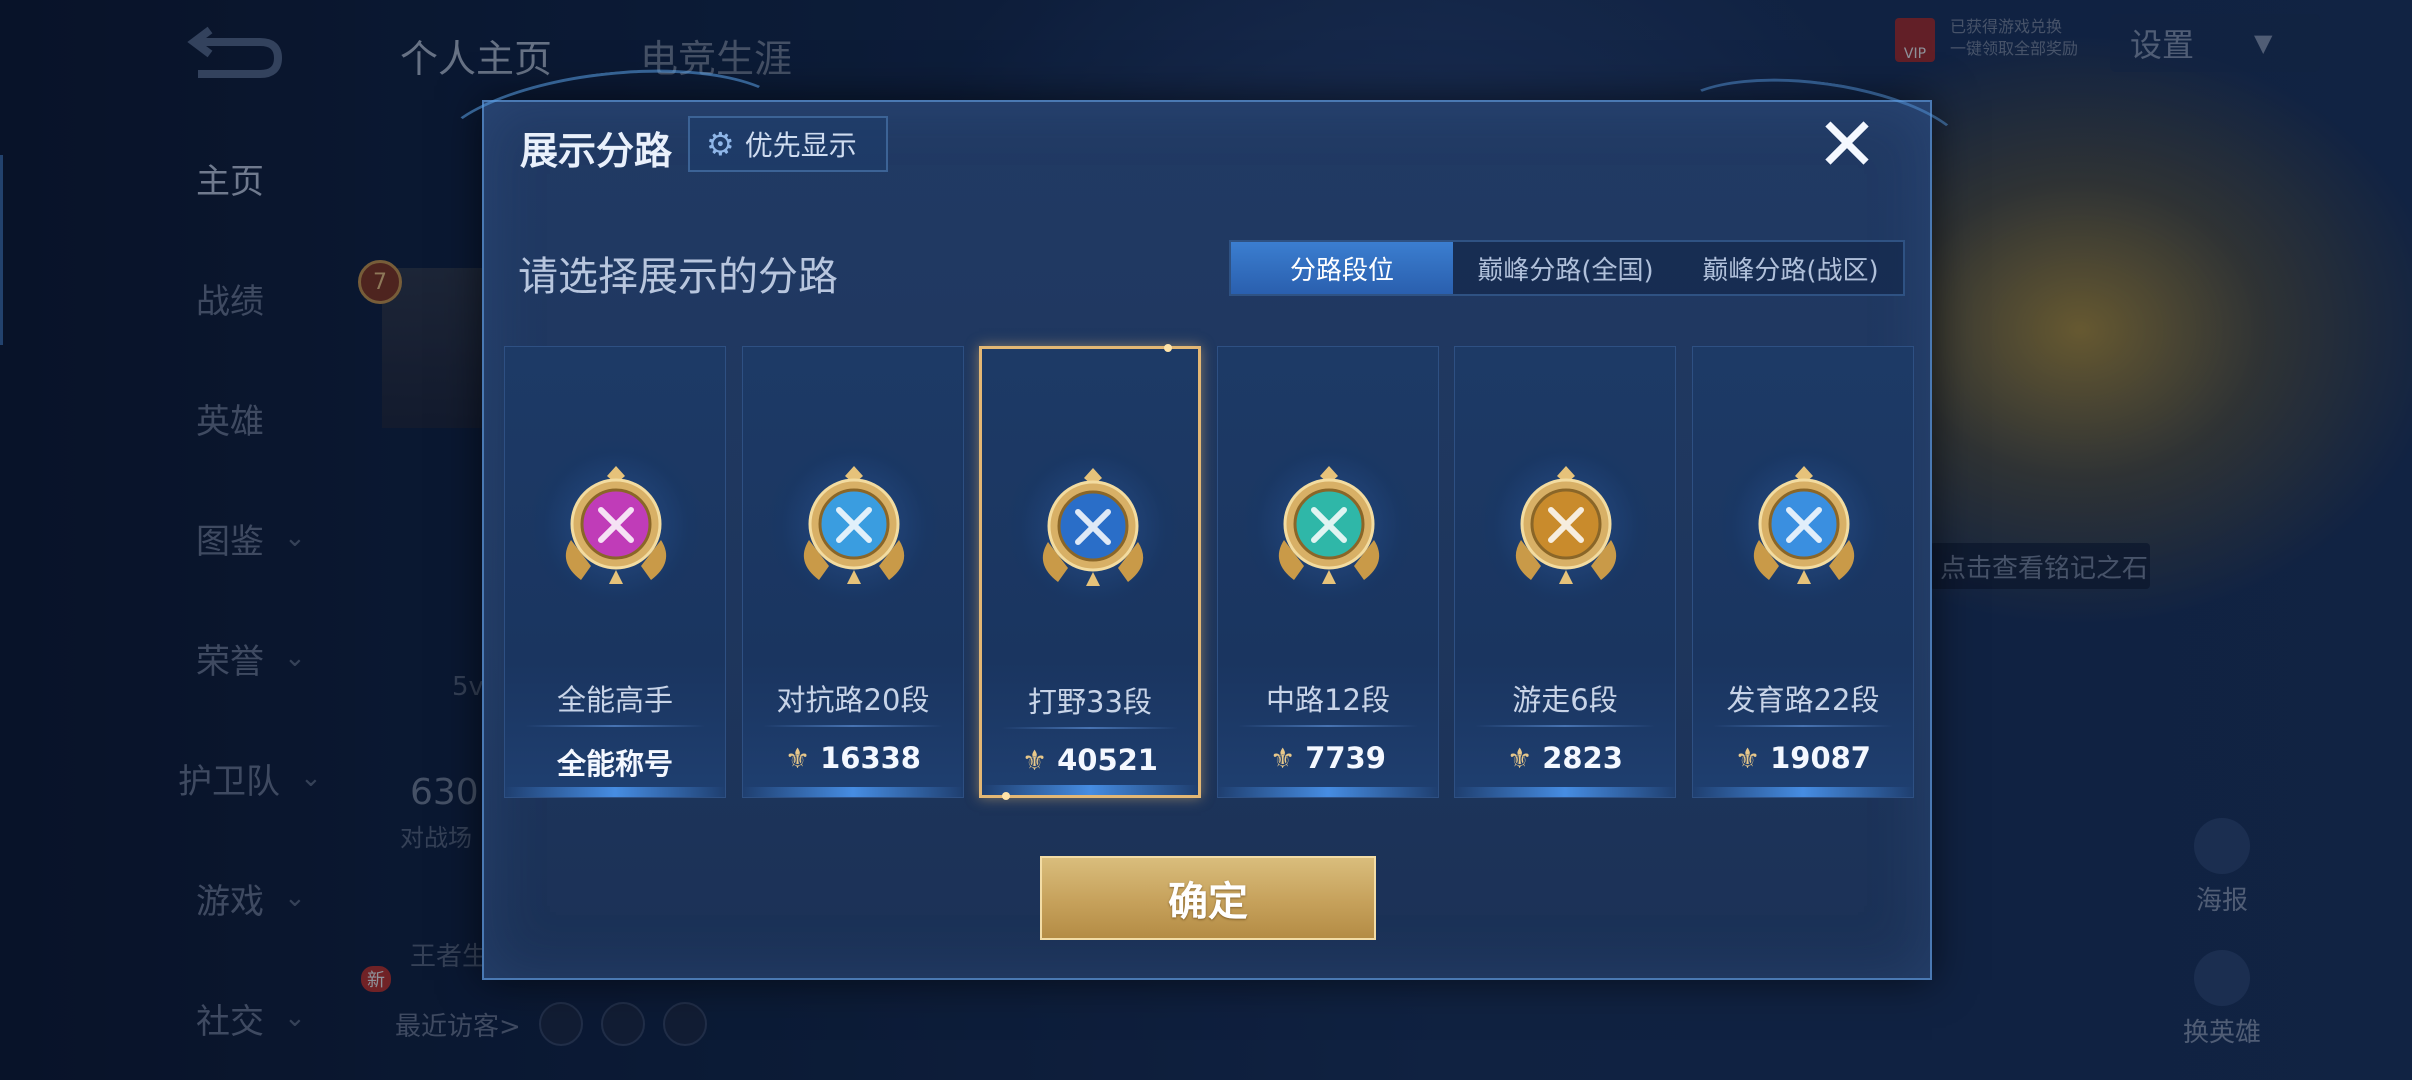  Describe the element at coordinates (1093, 527) in the screenshot. I see `jungle-medal-icon` at that location.